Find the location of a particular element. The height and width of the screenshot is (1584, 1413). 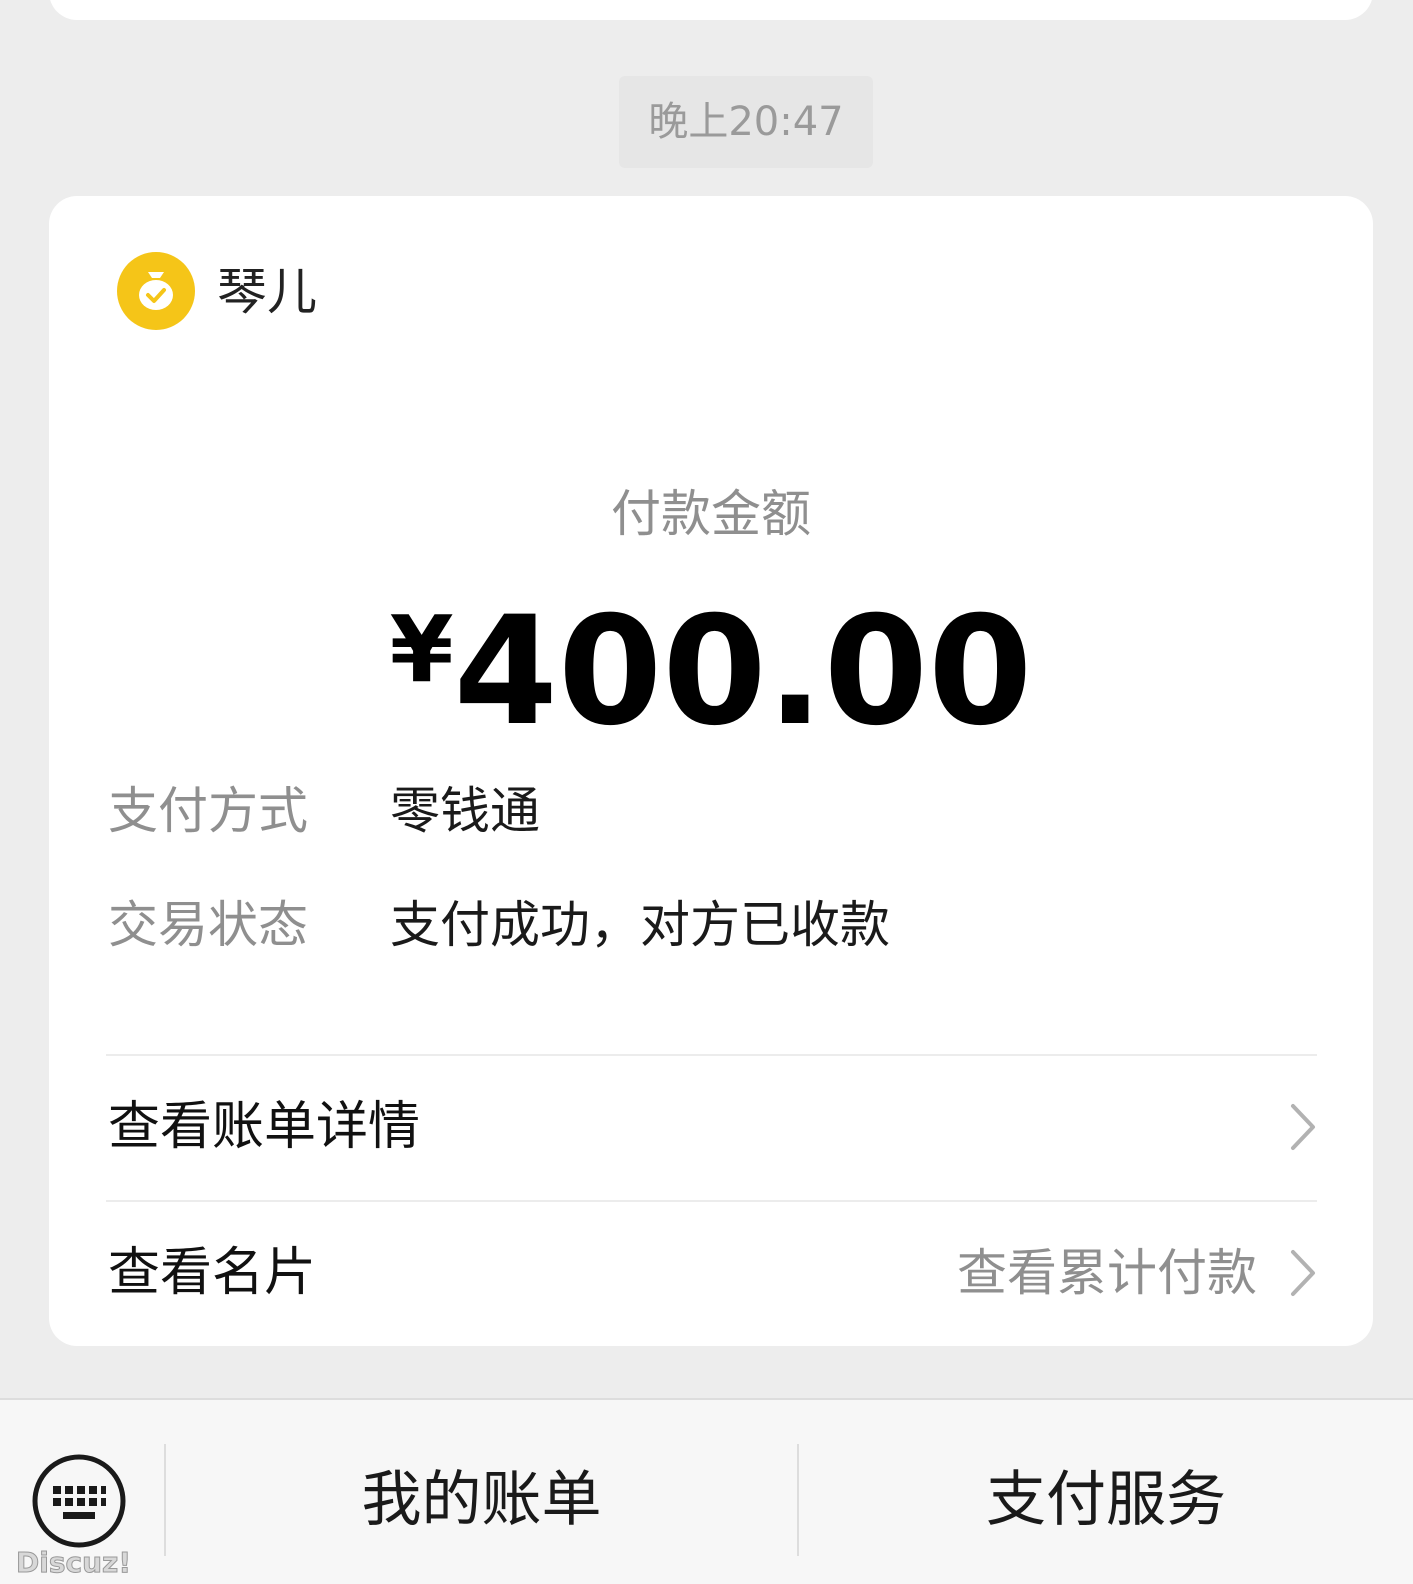

previous-message-card is located at coordinates (711, 10).